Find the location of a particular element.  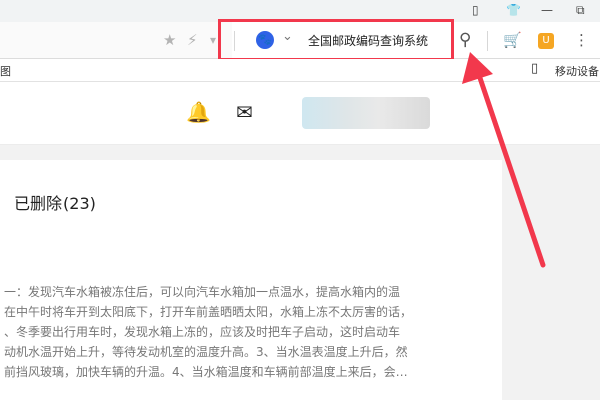

annotation-arrow is located at coordinates (504, 160).